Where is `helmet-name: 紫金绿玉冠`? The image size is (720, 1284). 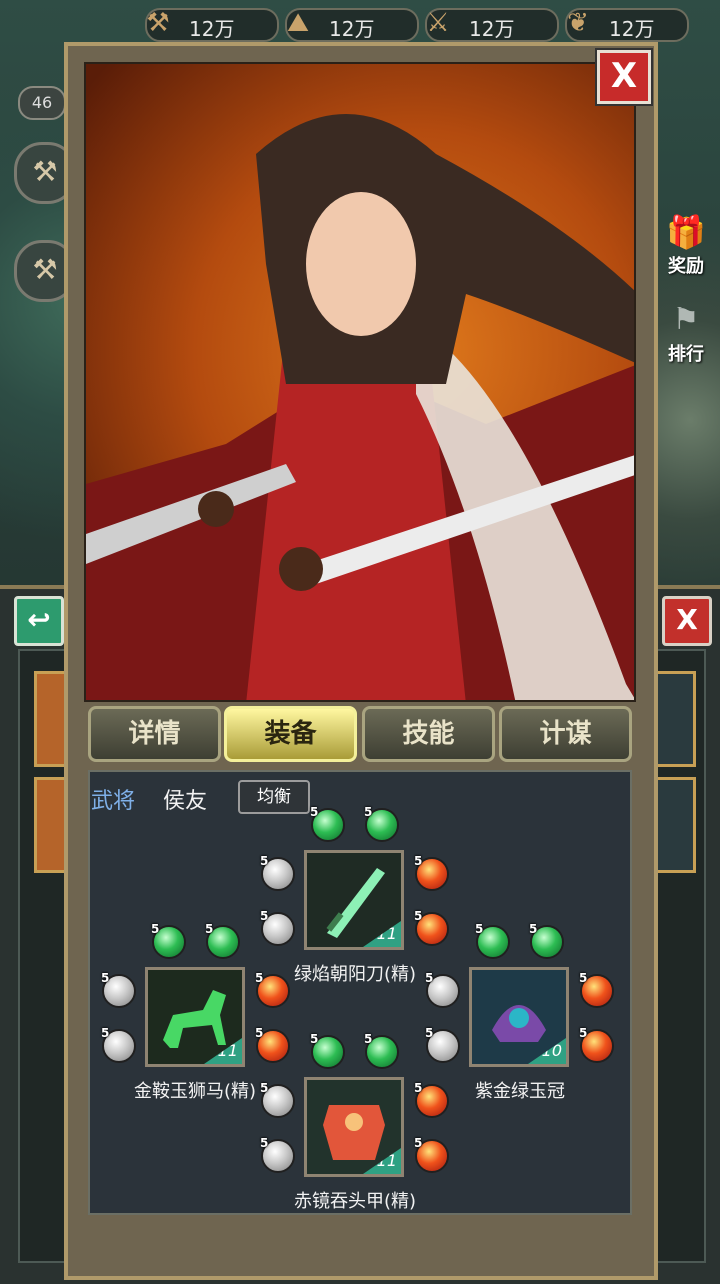
helmet-name: 紫金绿玉冠 is located at coordinates (520, 1091).